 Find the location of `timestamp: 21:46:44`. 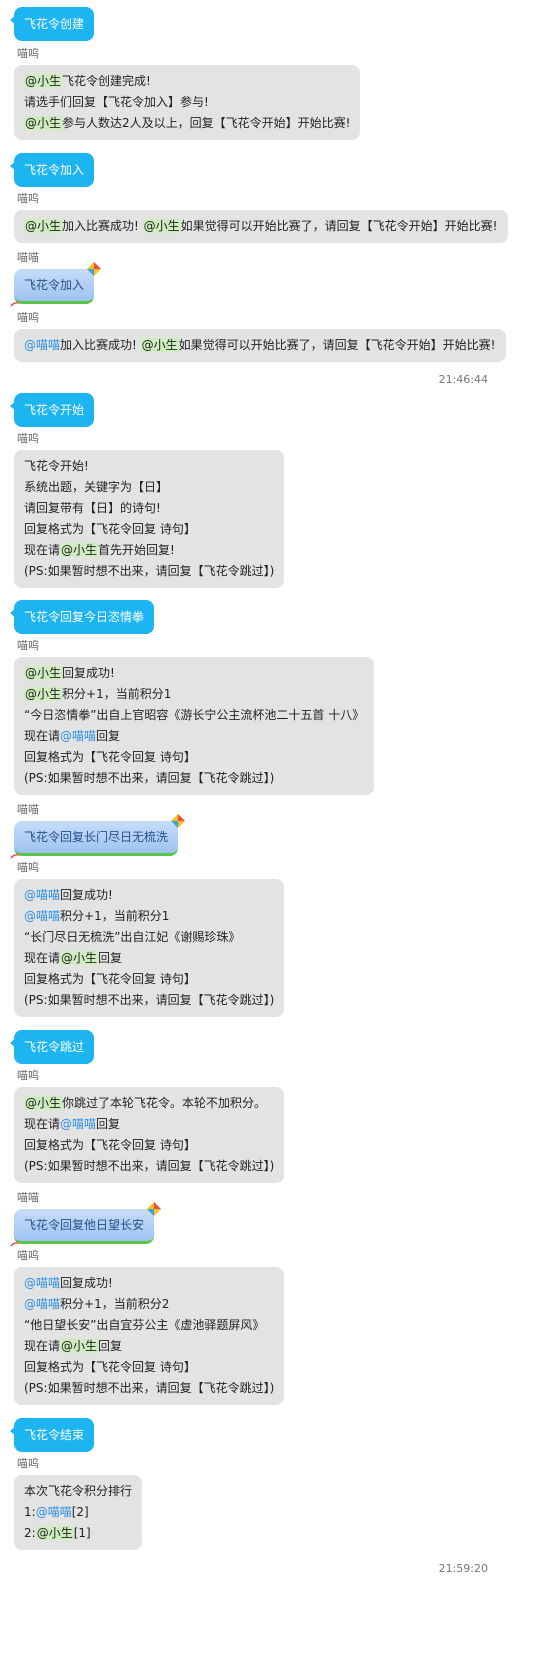

timestamp: 21:46:44 is located at coordinates (463, 379).